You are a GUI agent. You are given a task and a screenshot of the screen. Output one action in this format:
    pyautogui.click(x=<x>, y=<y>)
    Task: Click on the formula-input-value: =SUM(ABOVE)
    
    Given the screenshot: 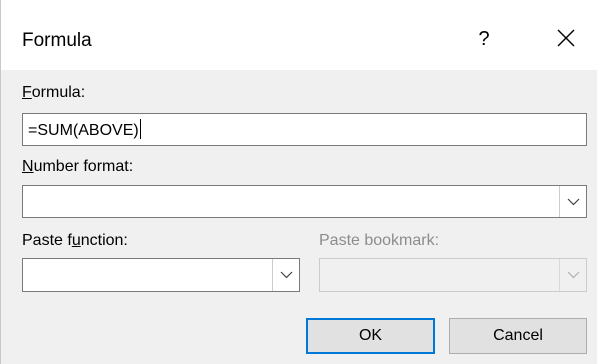 What is the action you would take?
    pyautogui.click(x=83, y=130)
    